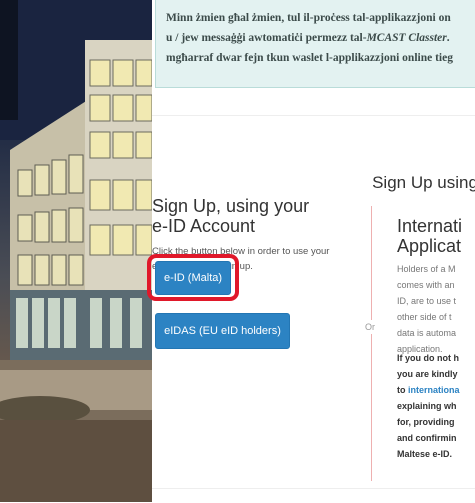 The height and width of the screenshot is (503, 475). What do you see at coordinates (427, 438) in the screenshot?
I see `intl-bold-line: and confirmin` at bounding box center [427, 438].